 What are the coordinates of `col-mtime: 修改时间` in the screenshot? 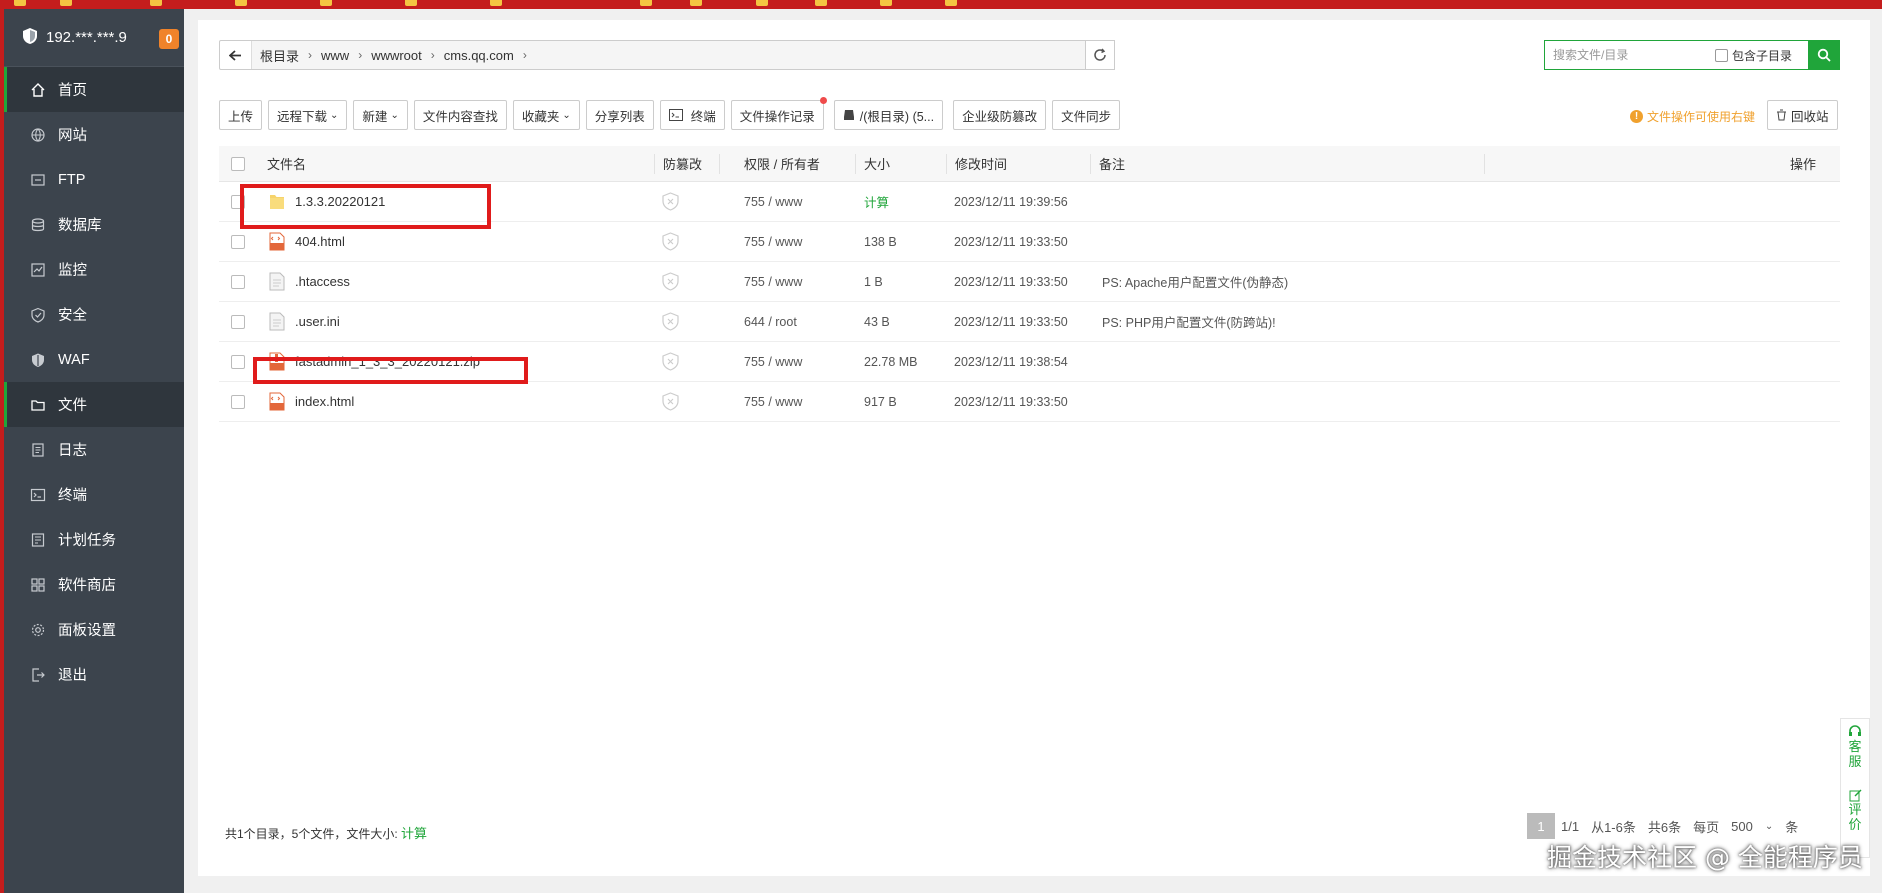 It's located at (981, 163).